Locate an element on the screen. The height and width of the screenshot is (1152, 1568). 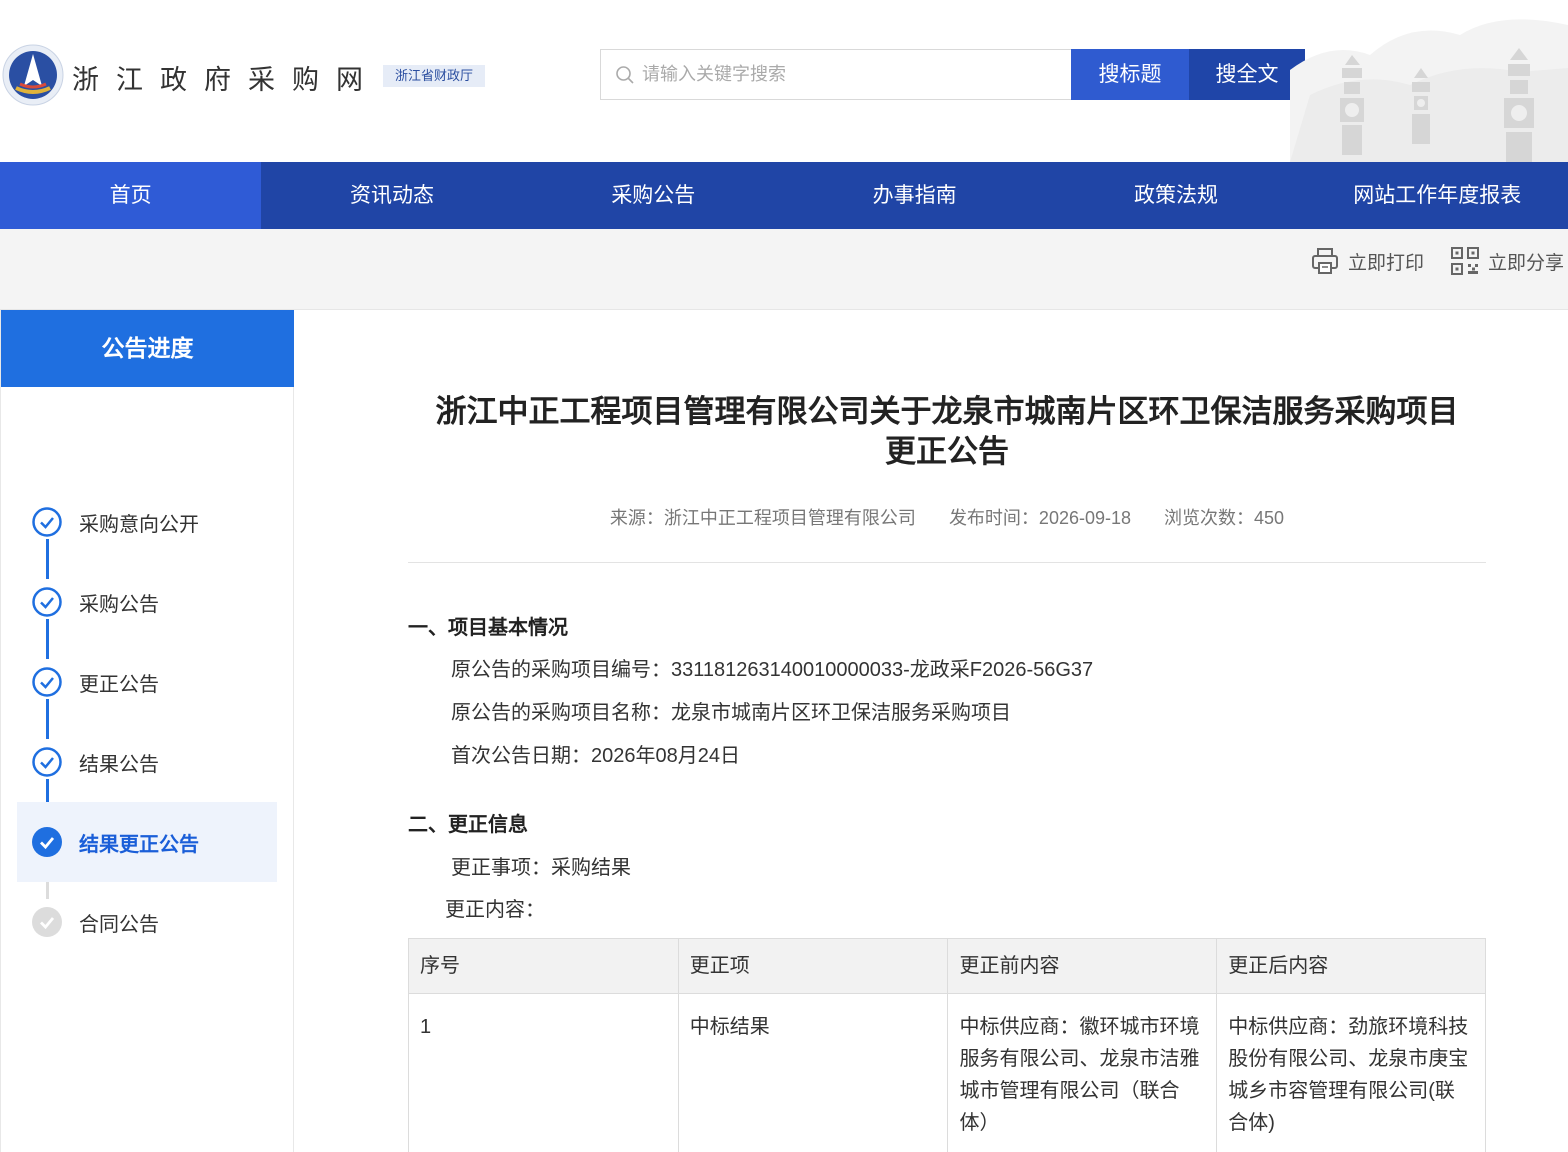
site-title: 浙江政府采购网 is located at coordinates (226, 77).